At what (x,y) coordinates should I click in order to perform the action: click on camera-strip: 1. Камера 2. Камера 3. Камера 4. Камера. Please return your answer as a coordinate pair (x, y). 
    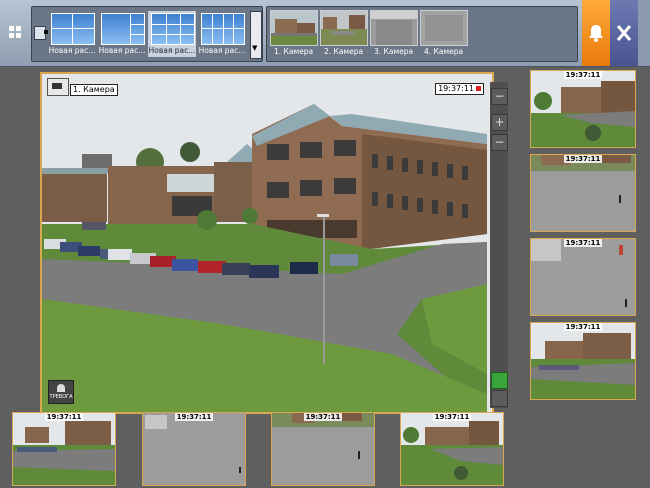
    Looking at the image, I should click on (422, 34).